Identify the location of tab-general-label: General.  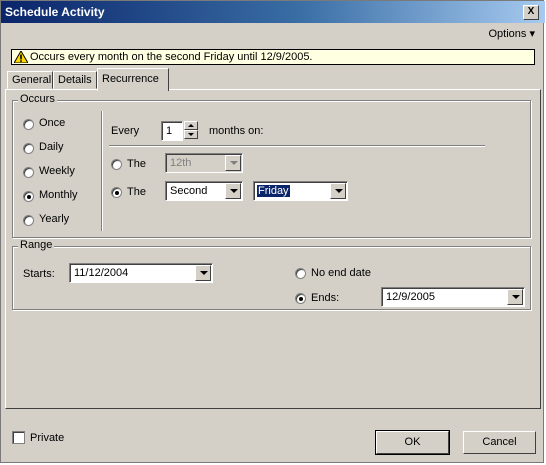
(32, 80).